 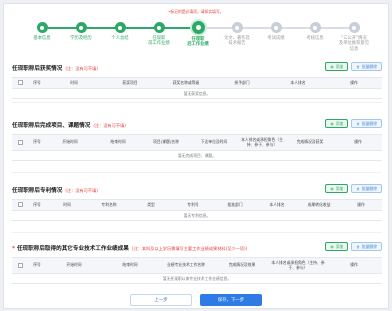 What do you see at coordinates (310, 142) in the screenshot?
I see `column-header: 完成情况及获奖` at bounding box center [310, 142].